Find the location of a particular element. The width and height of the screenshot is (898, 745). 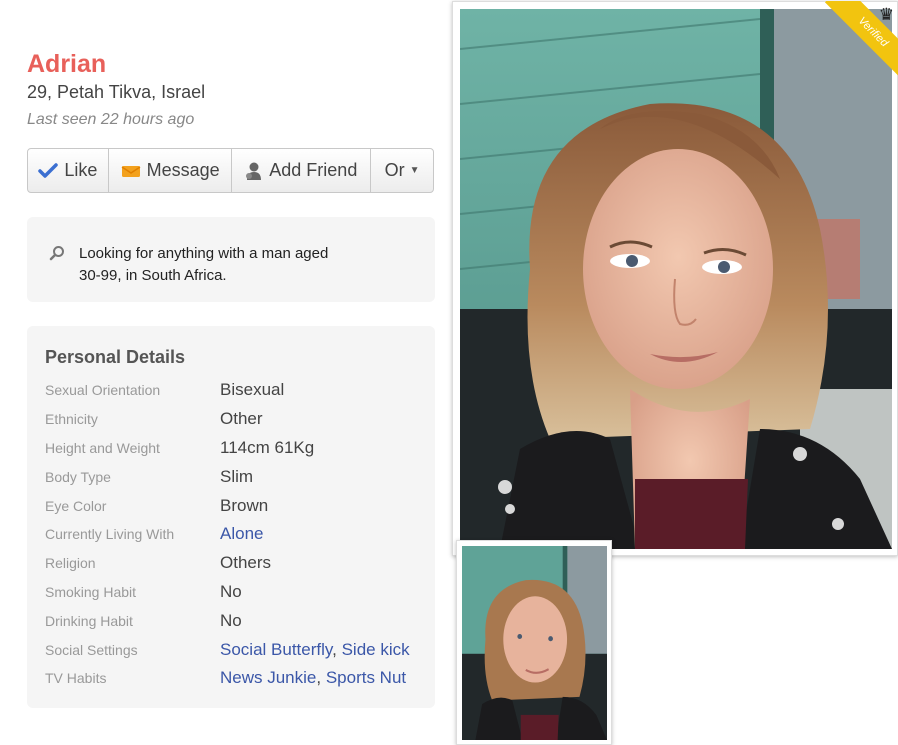

more-options-button: Or ▼ is located at coordinates (402, 170).